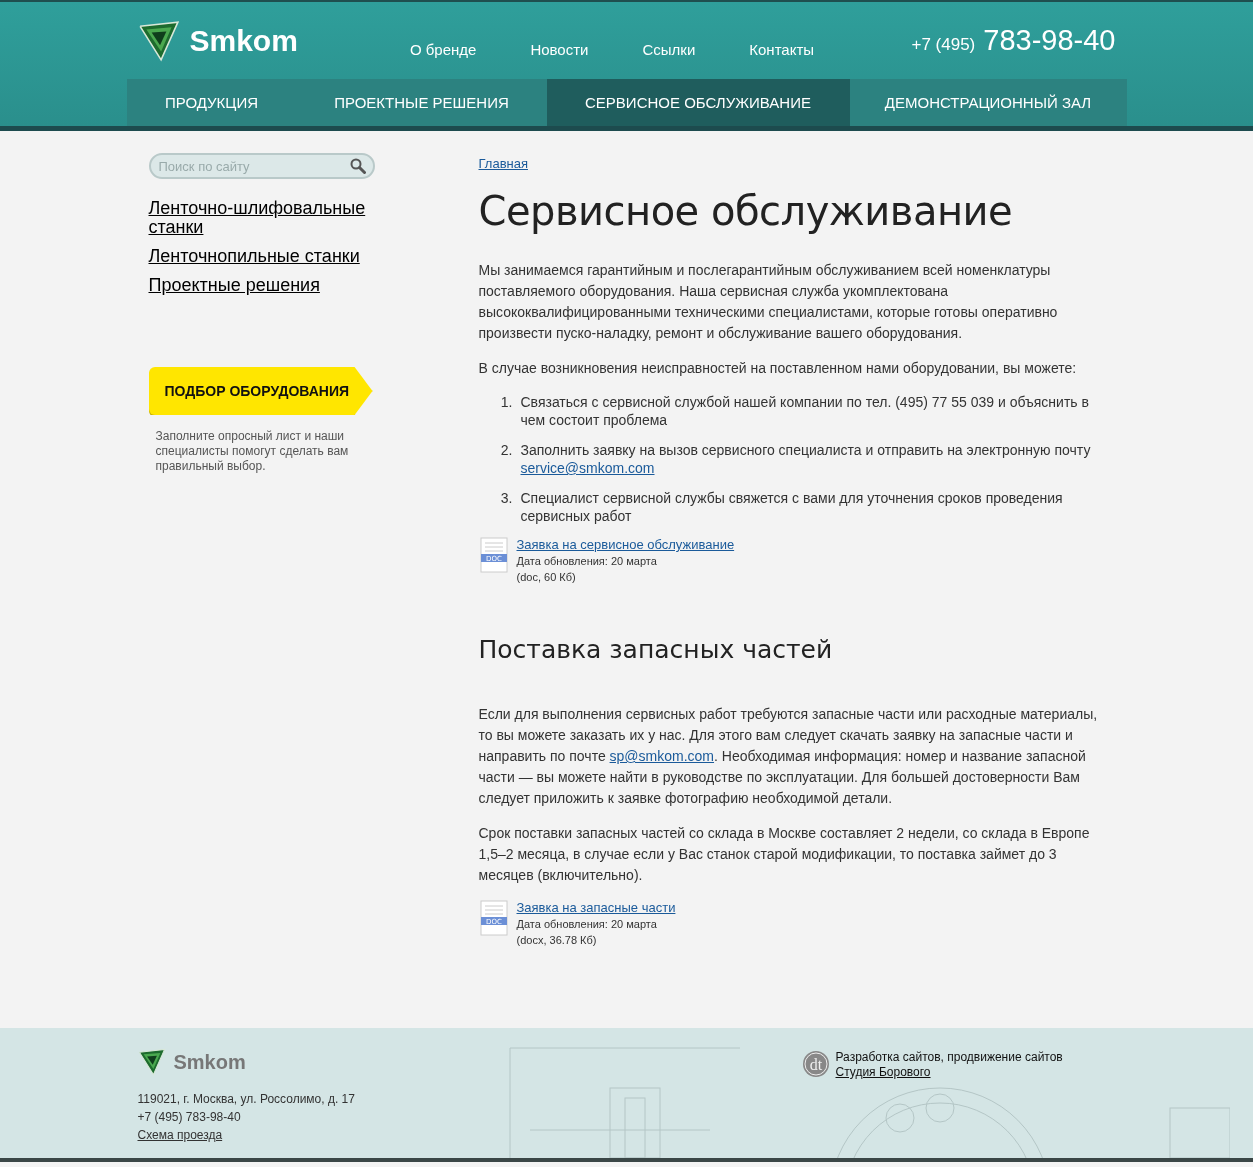 Image resolution: width=1253 pixels, height=1167 pixels. I want to click on map-link: Схема проезда, so click(180, 1135).